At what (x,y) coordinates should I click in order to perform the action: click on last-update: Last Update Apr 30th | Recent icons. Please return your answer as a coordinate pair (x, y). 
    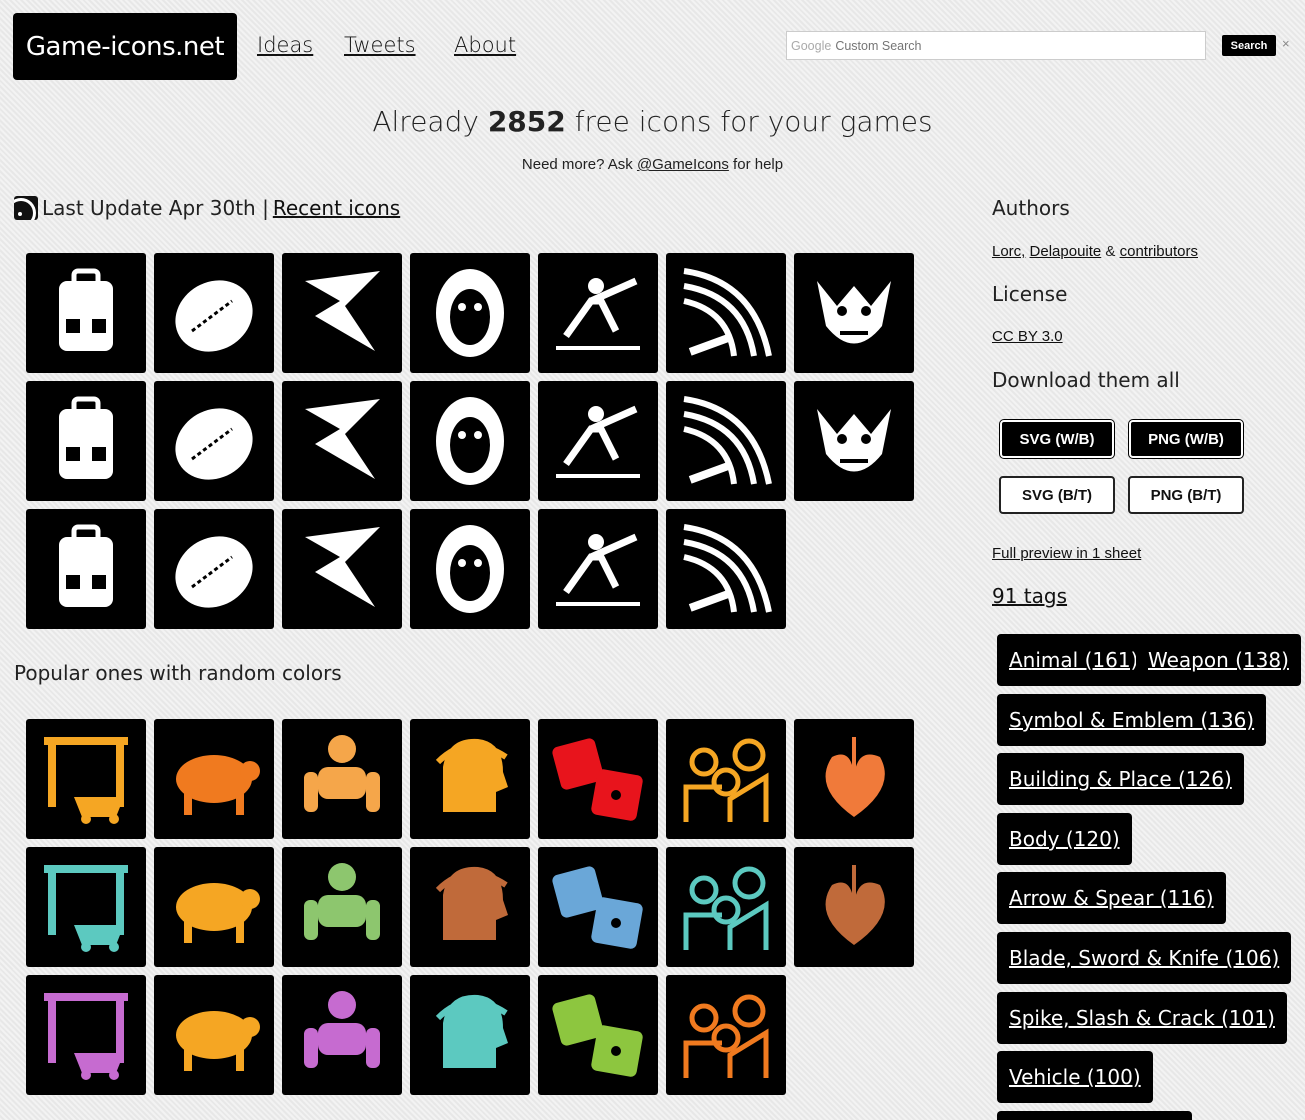
    Looking at the image, I should click on (207, 208).